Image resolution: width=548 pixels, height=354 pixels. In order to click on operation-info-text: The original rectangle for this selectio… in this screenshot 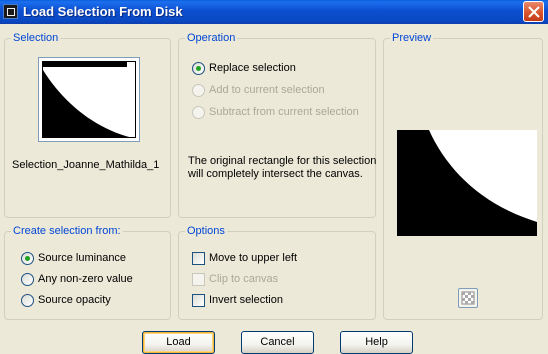, I will do `click(282, 167)`.